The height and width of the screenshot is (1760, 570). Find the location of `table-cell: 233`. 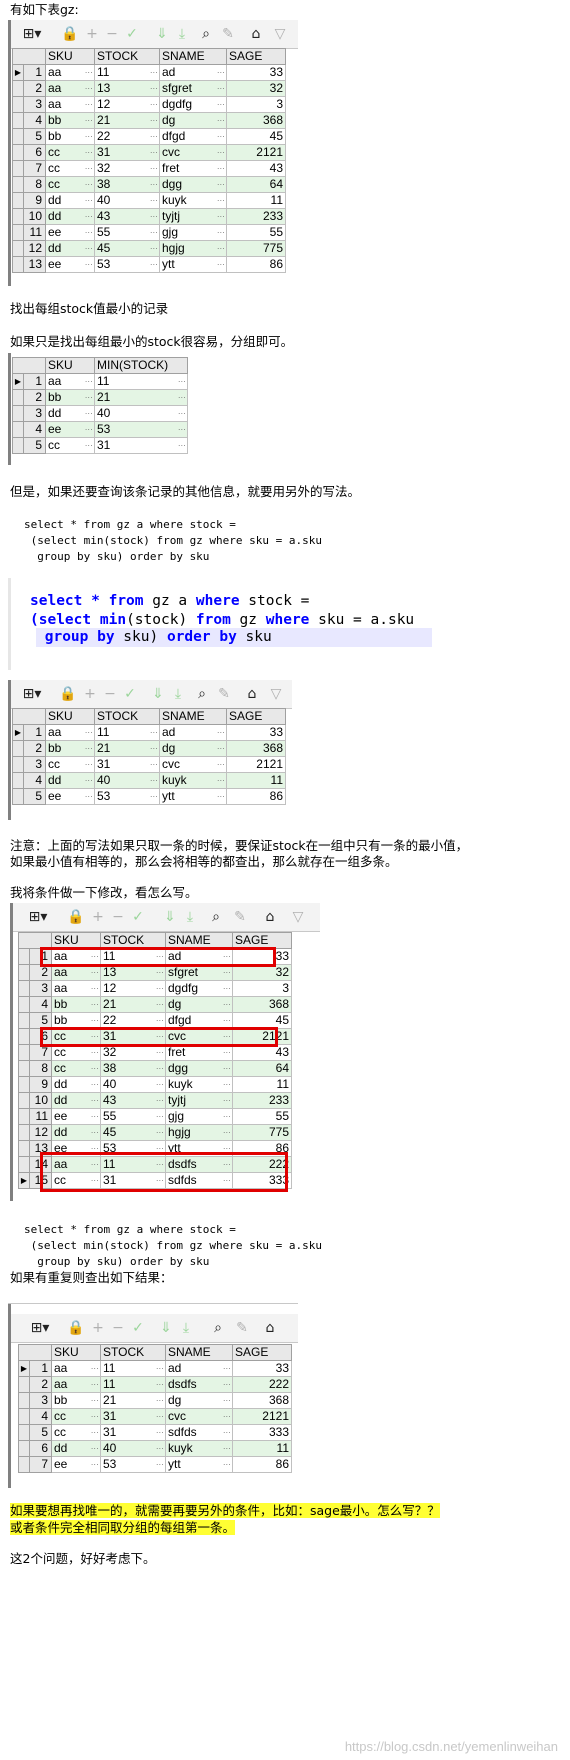

table-cell: 233 is located at coordinates (256, 216).